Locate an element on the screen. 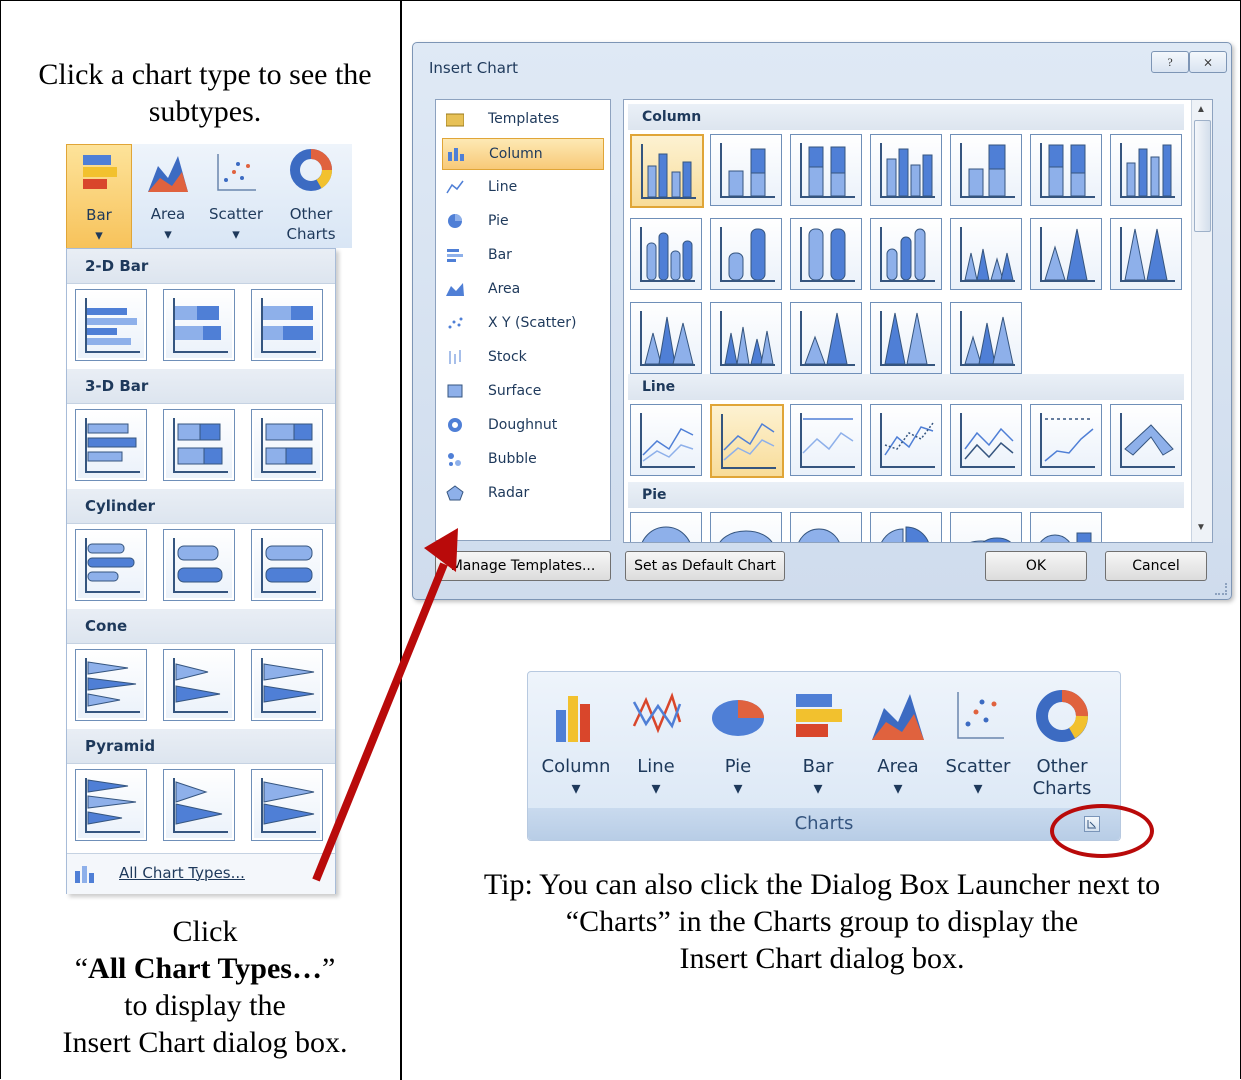  clustered-cone-option is located at coordinates (111, 685).